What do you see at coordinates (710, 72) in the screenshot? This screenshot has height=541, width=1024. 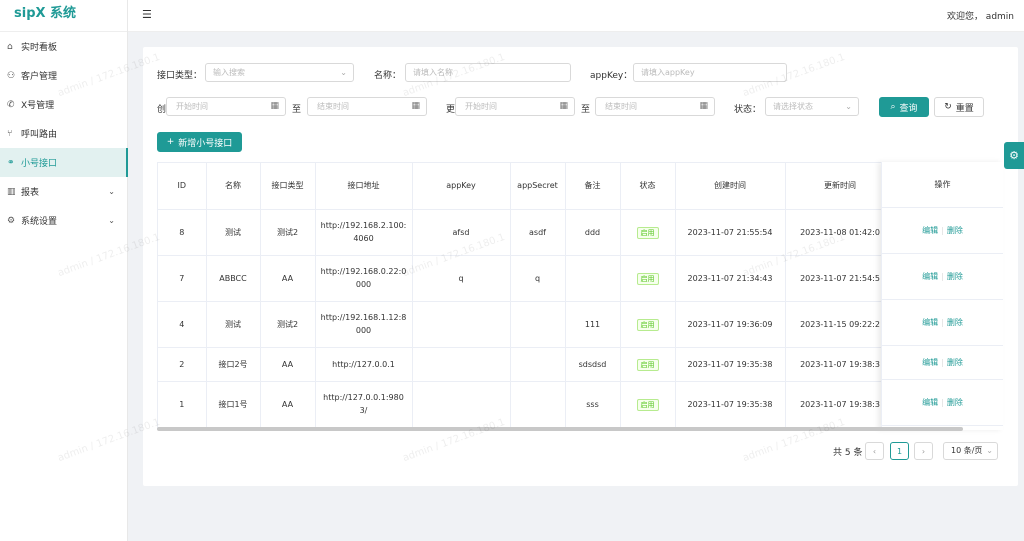 I see `appkey-input` at bounding box center [710, 72].